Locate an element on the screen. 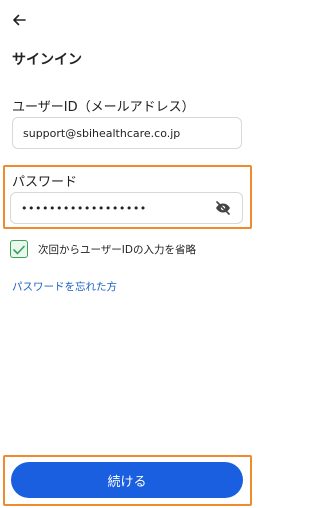 This screenshot has width=320, height=508. back-button is located at coordinates (19, 21).